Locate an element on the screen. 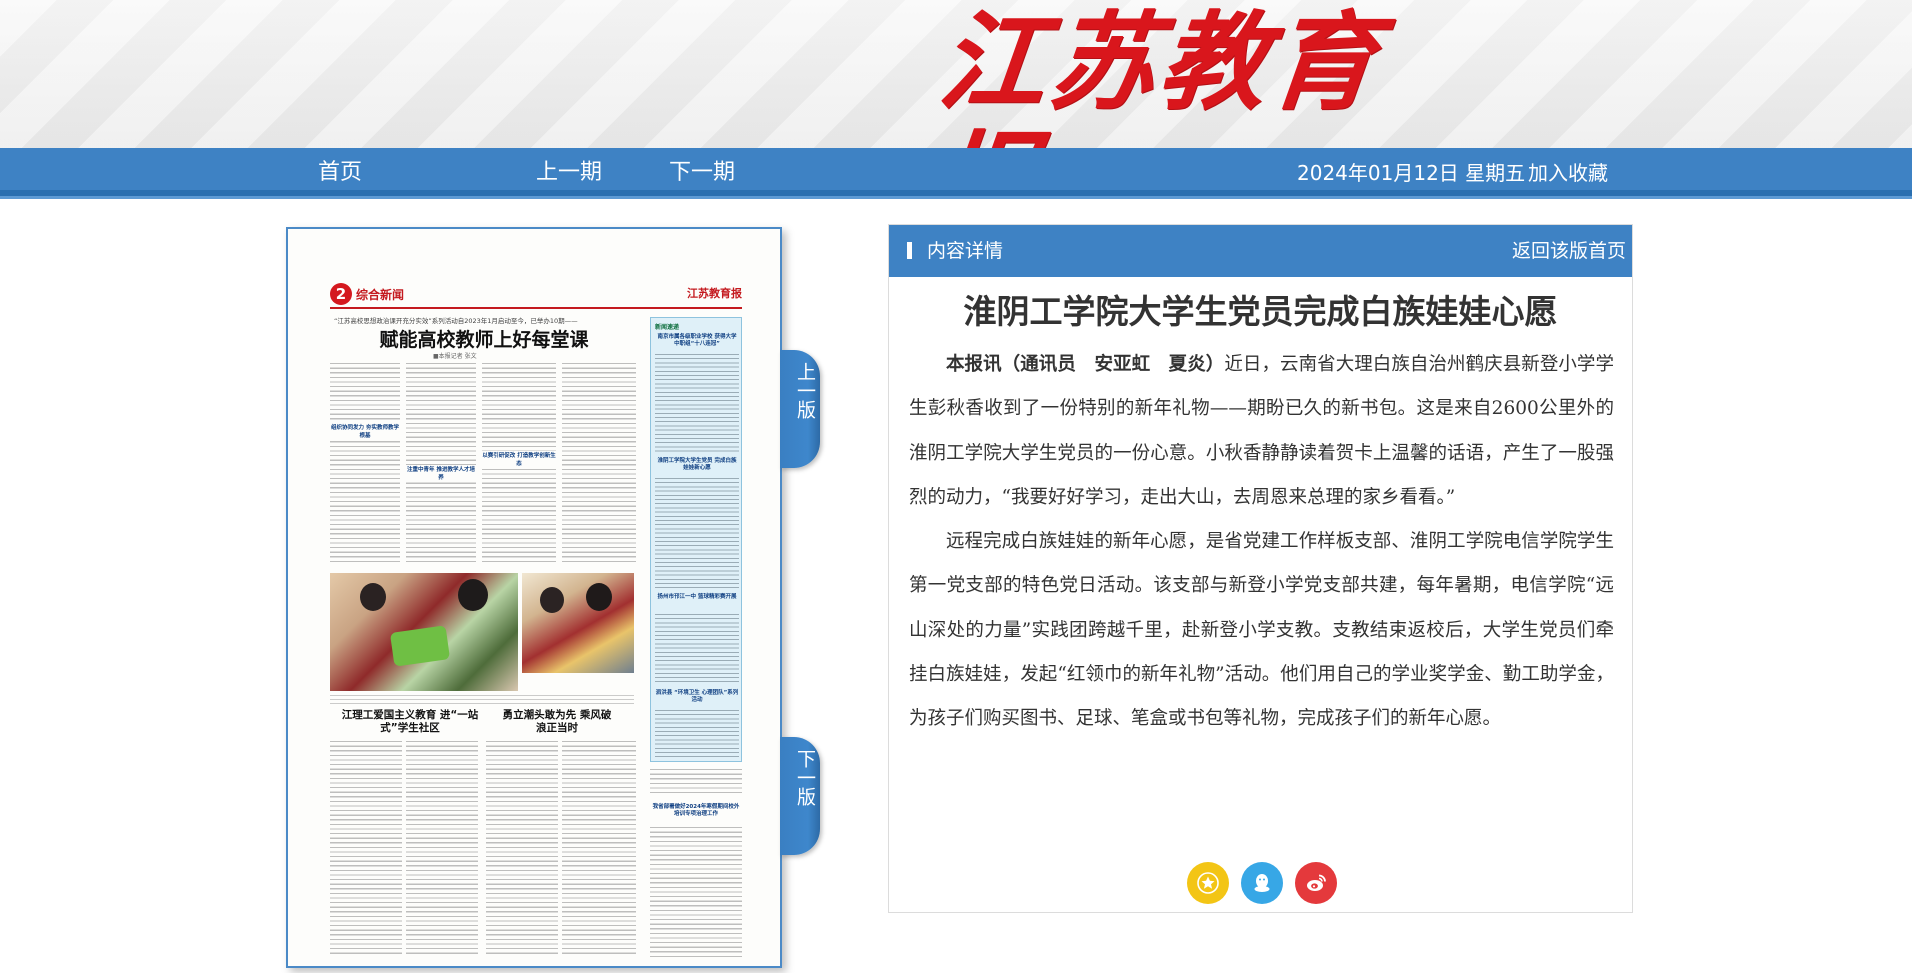 This screenshot has height=973, width=1912. star-icon is located at coordinates (1208, 883).